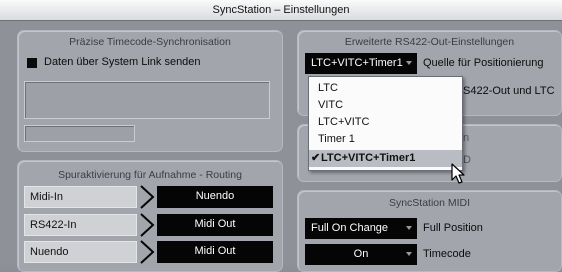  Describe the element at coordinates (147, 100) in the screenshot. I see `timecode-info-field` at that location.